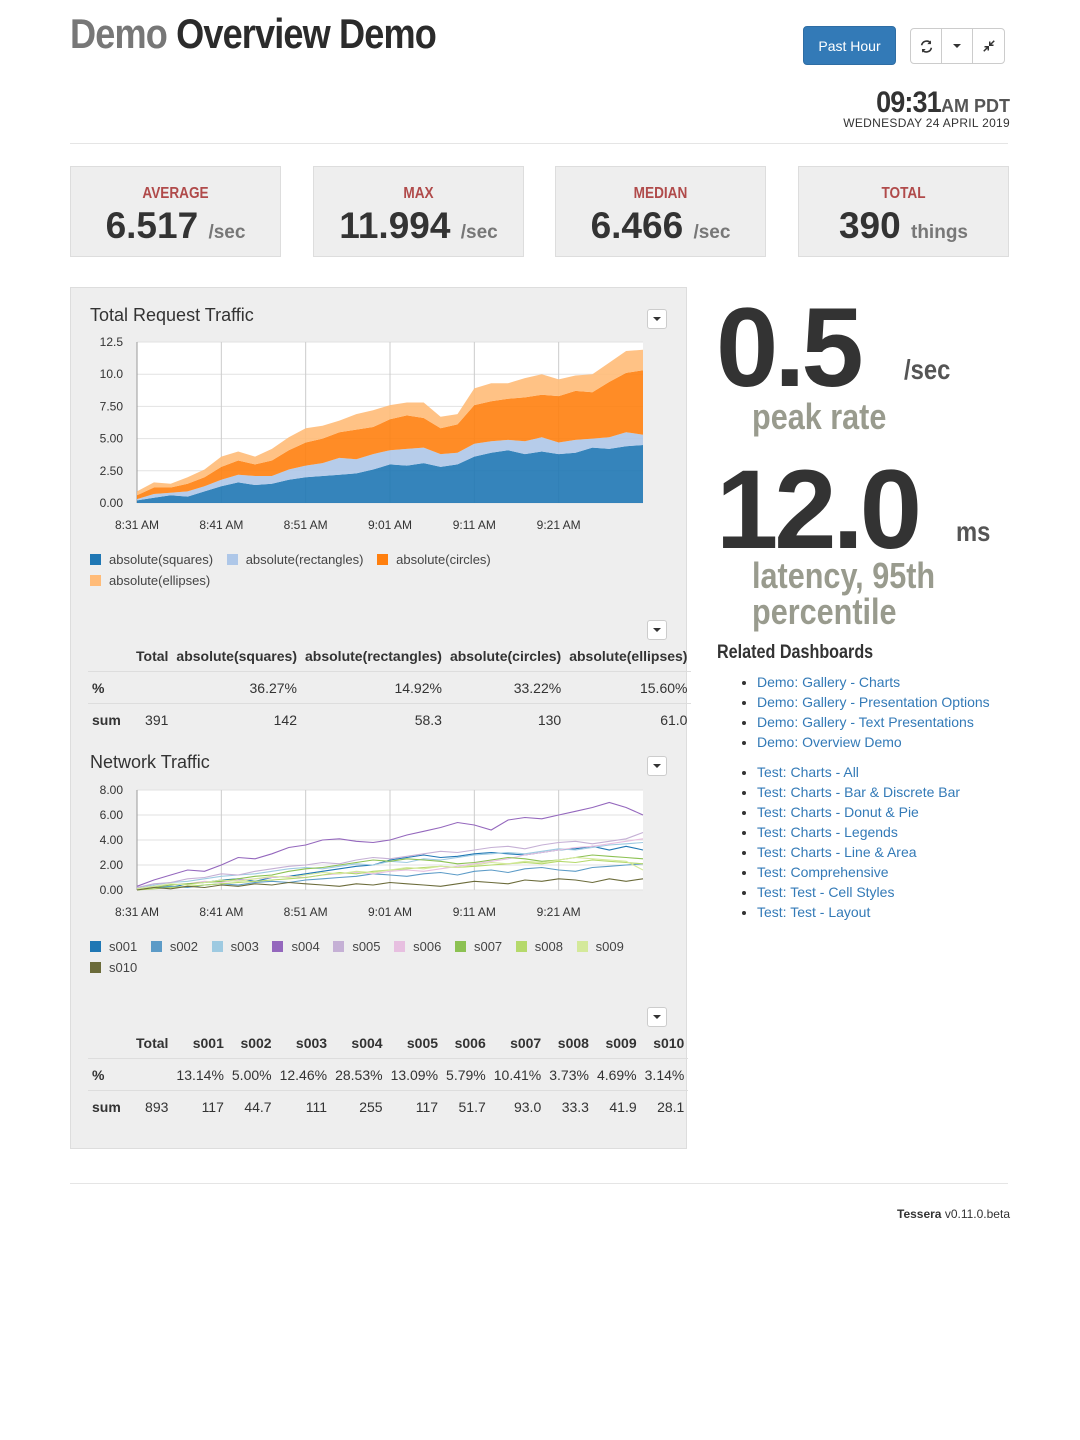 The width and height of the screenshot is (1080, 1440). What do you see at coordinates (903, 226) in the screenshot?
I see `stat-value: 390 things` at bounding box center [903, 226].